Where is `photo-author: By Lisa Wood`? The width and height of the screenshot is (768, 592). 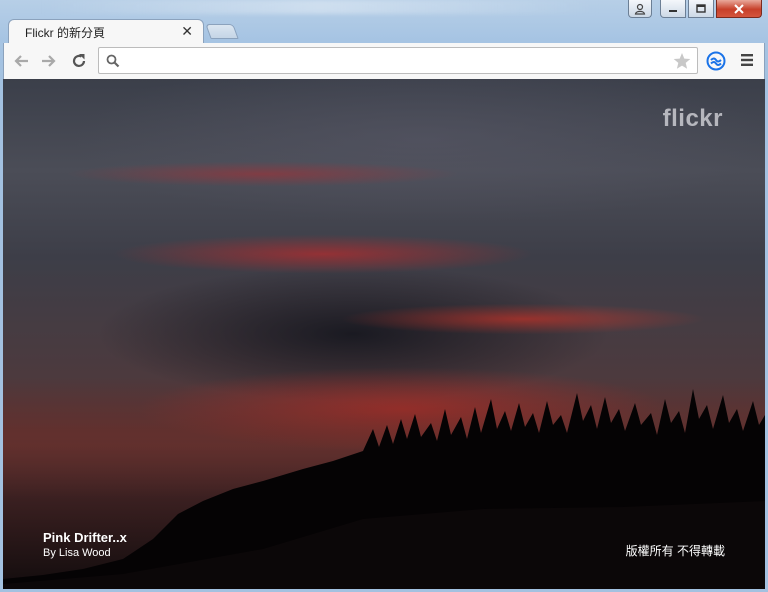 photo-author: By Lisa Wood is located at coordinates (77, 553).